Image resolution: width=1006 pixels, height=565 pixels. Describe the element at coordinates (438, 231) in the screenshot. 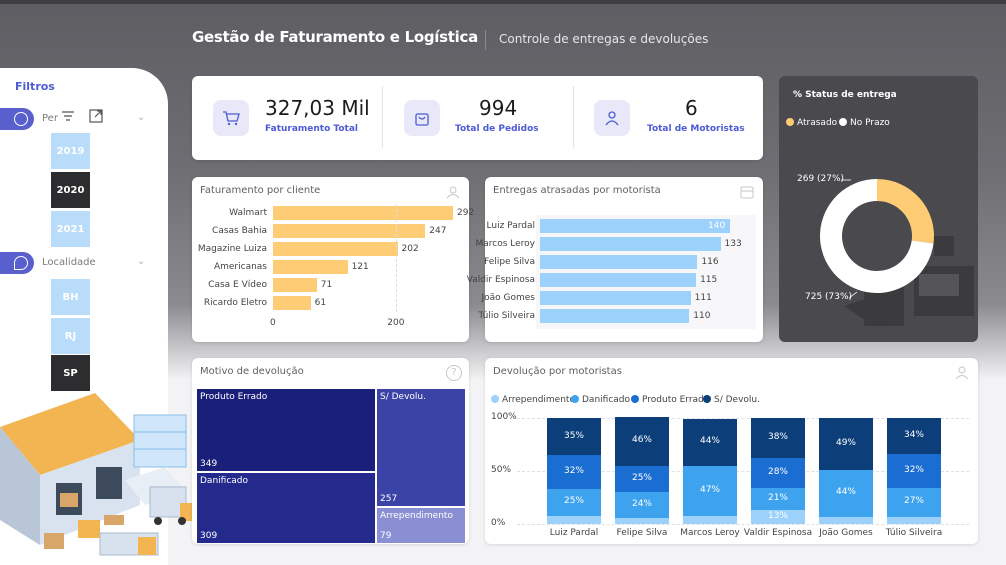

I see `bar-value-label: 247` at that location.